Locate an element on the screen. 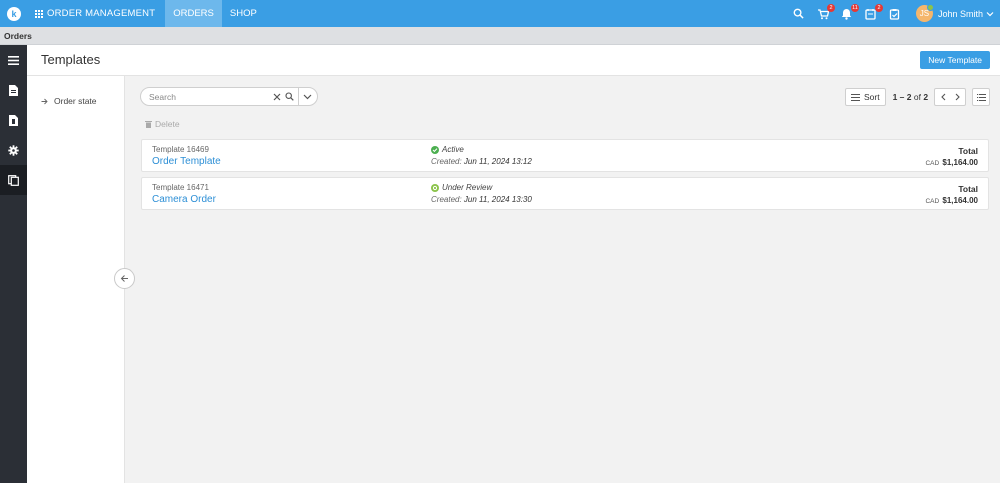 This screenshot has width=1000, height=483. status-text: Active is located at coordinates (453, 149).